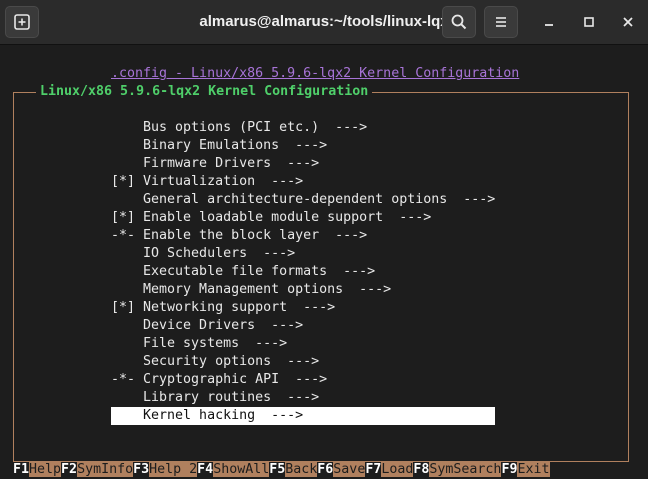  I want to click on fkey-f2: F2, so click(69, 469).